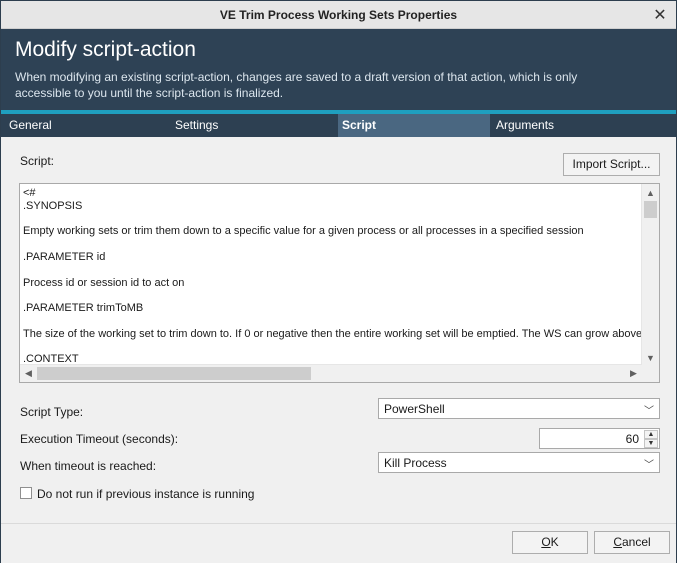  What do you see at coordinates (650, 193) in the screenshot?
I see `scroll-up-icon: ▲` at bounding box center [650, 193].